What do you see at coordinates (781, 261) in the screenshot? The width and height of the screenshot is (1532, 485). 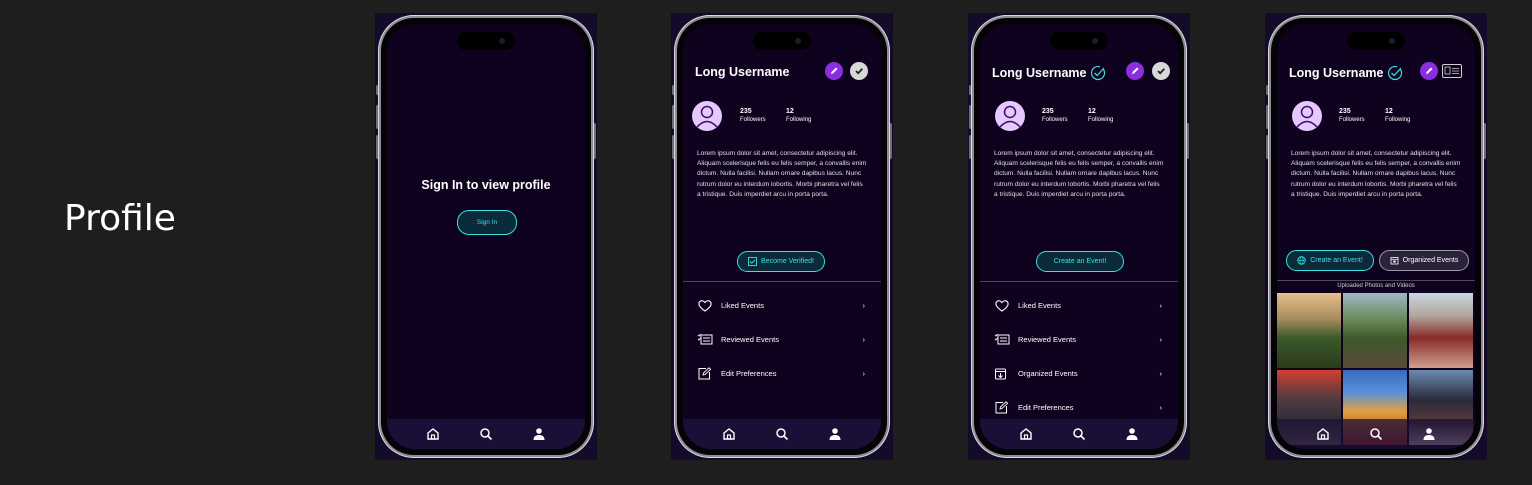 I see `become-verified-button: Become Verified!` at bounding box center [781, 261].